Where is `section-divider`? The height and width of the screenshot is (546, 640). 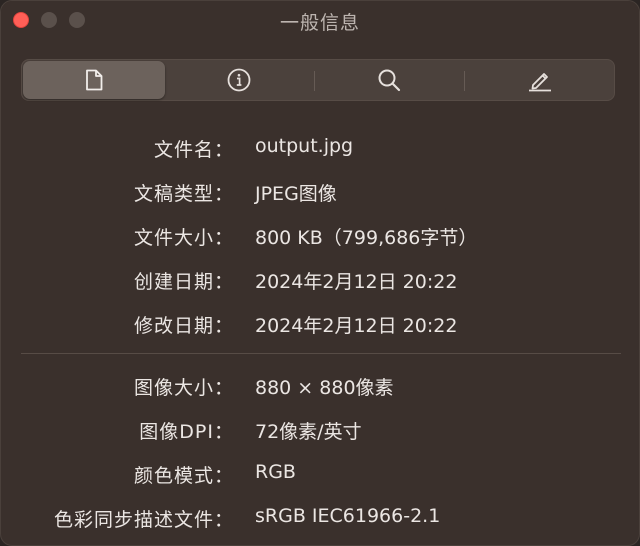 section-divider is located at coordinates (321, 353).